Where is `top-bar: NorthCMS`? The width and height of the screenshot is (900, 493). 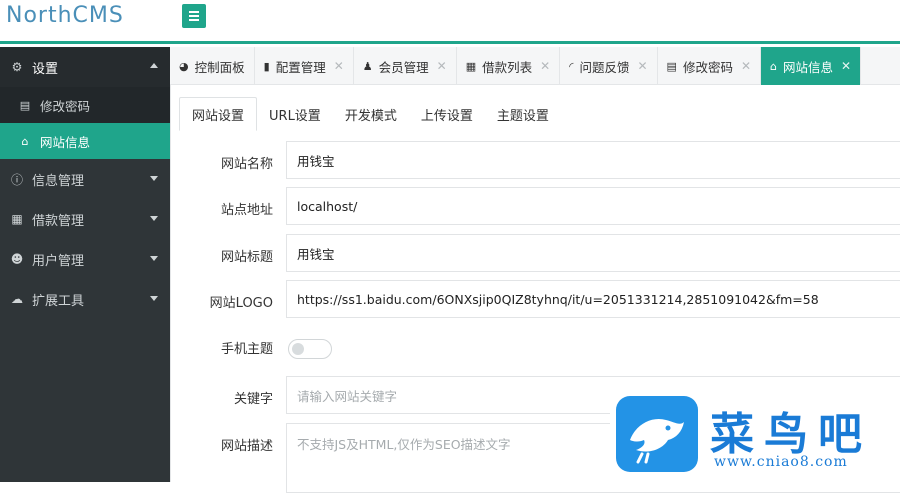 top-bar: NorthCMS is located at coordinates (450, 22).